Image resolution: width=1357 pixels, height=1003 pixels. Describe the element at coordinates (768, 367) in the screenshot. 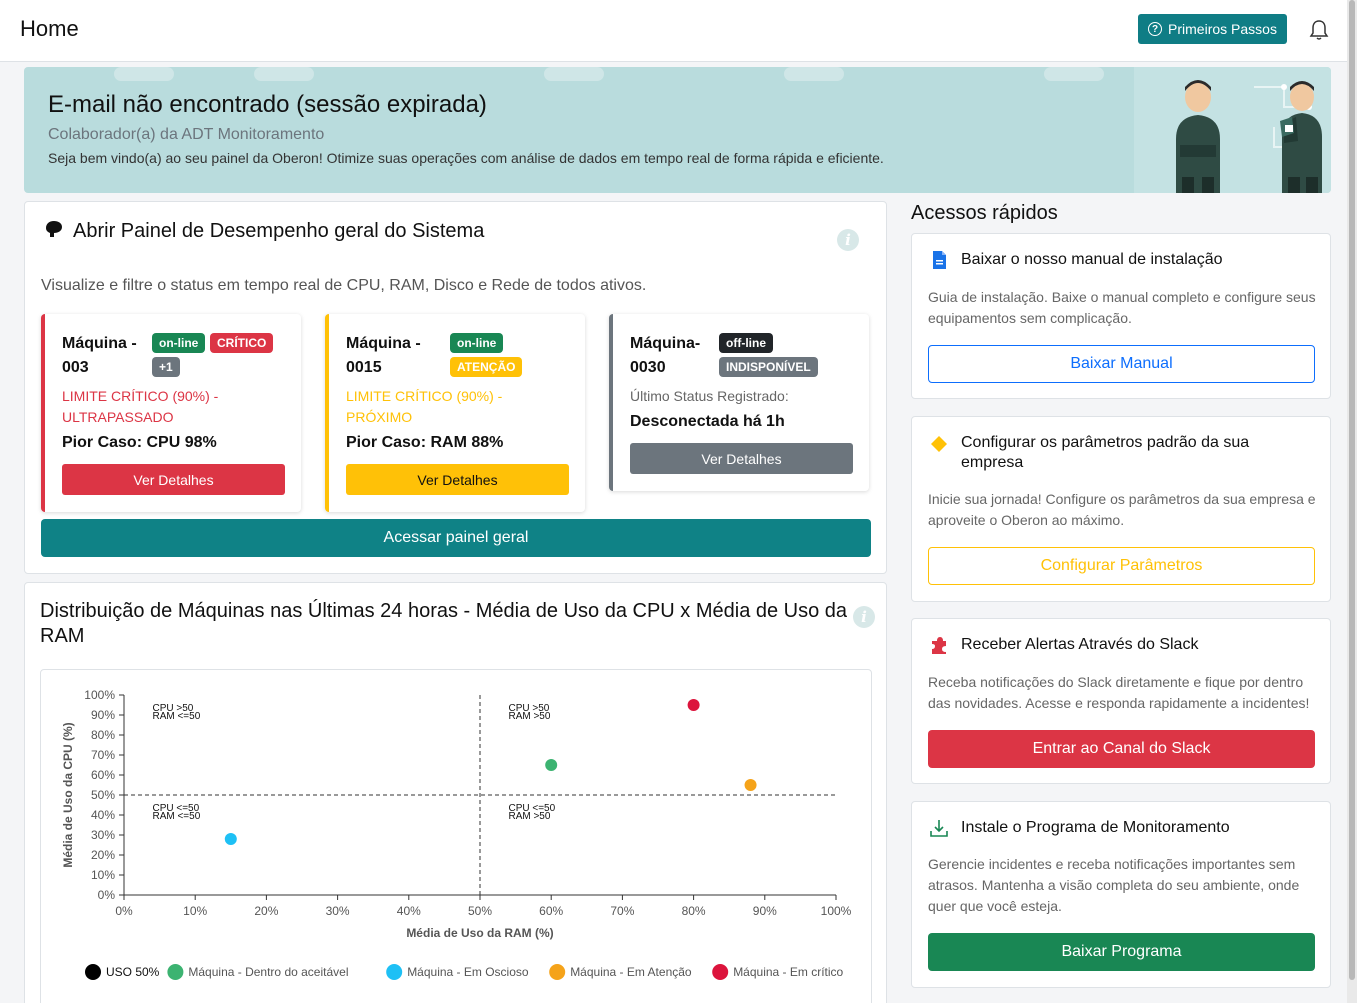

I see `unavailable-badge: INDISPONÍVEL` at that location.